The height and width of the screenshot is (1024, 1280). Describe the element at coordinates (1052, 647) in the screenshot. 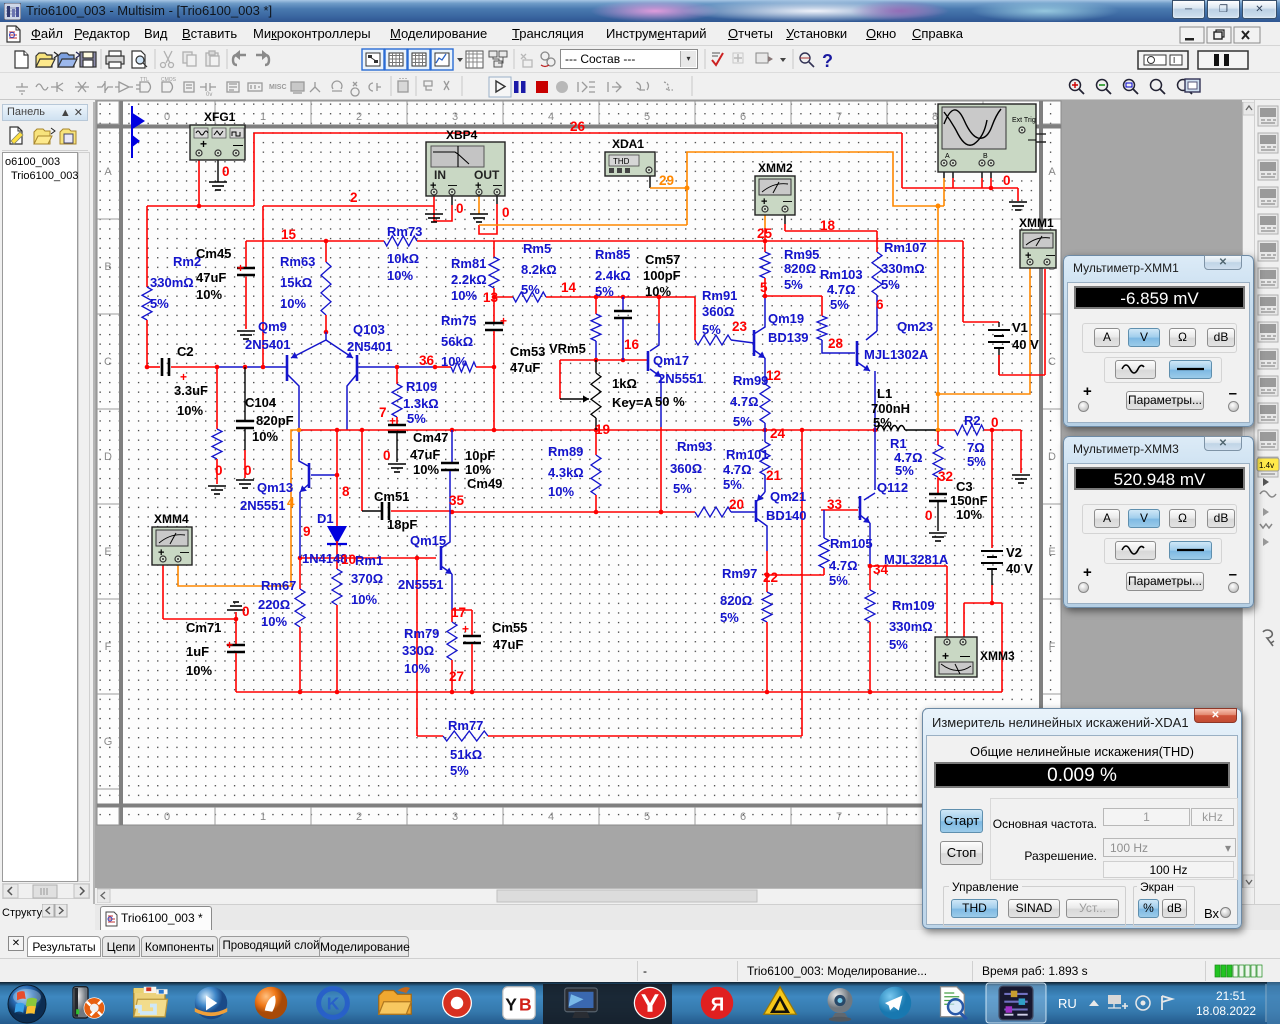

I see `svg-text: F` at that location.